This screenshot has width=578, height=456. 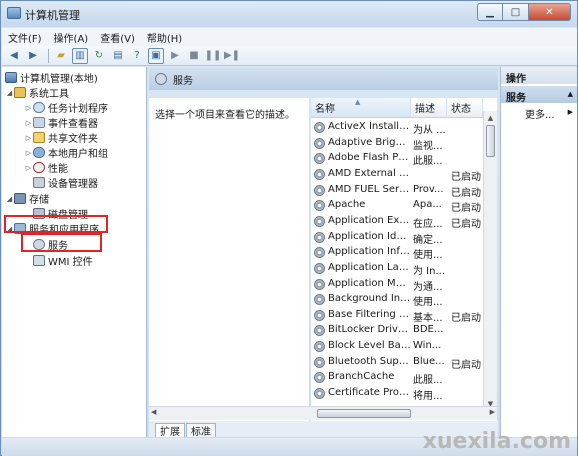 What do you see at coordinates (289, 56) in the screenshot?
I see `toolbar: ◀ ▶ ▰ ▥ ↻ ▤ ? ▣ ▶ ■ ❚❚ ▶❚` at bounding box center [289, 56].